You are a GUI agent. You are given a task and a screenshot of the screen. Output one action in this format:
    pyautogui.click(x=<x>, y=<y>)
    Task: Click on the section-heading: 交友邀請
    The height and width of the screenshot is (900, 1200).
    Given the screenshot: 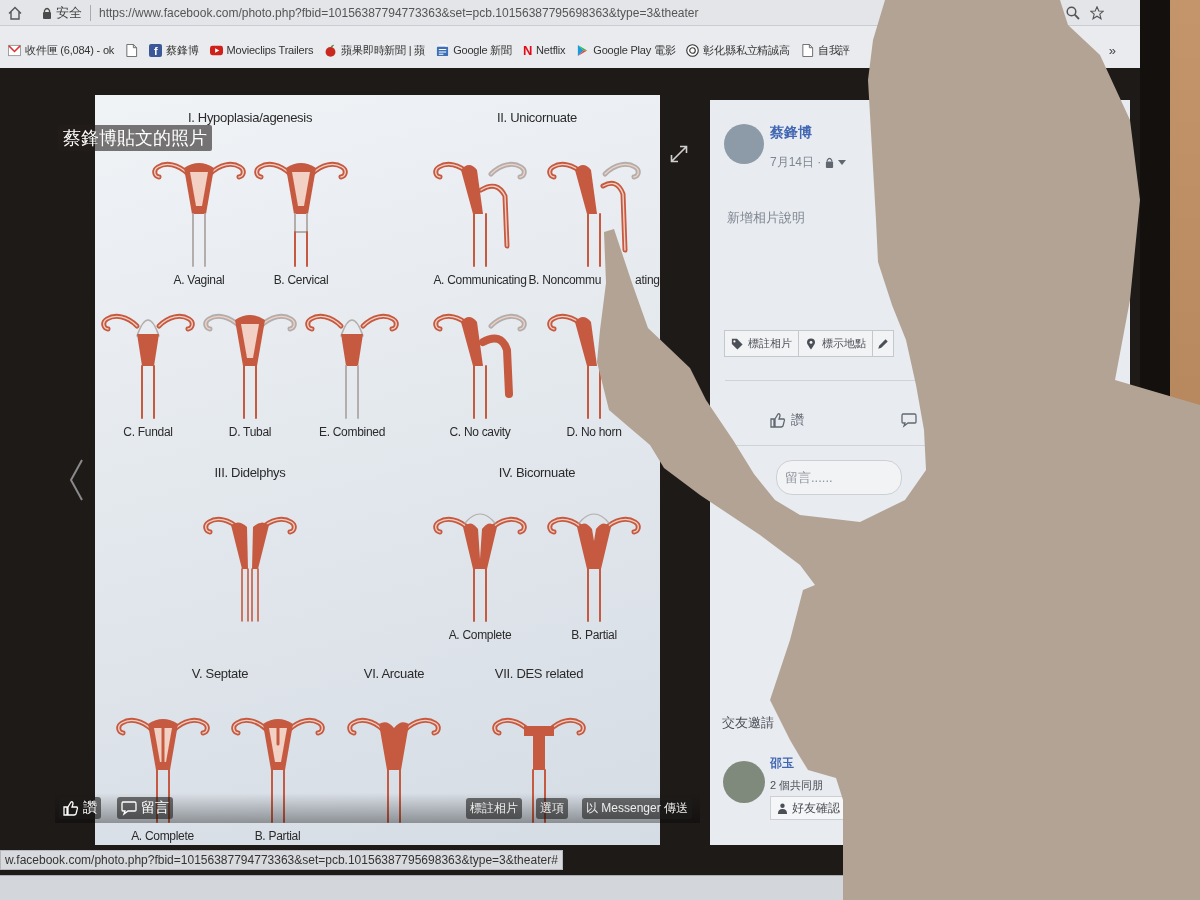 What is the action you would take?
    pyautogui.click(x=748, y=722)
    